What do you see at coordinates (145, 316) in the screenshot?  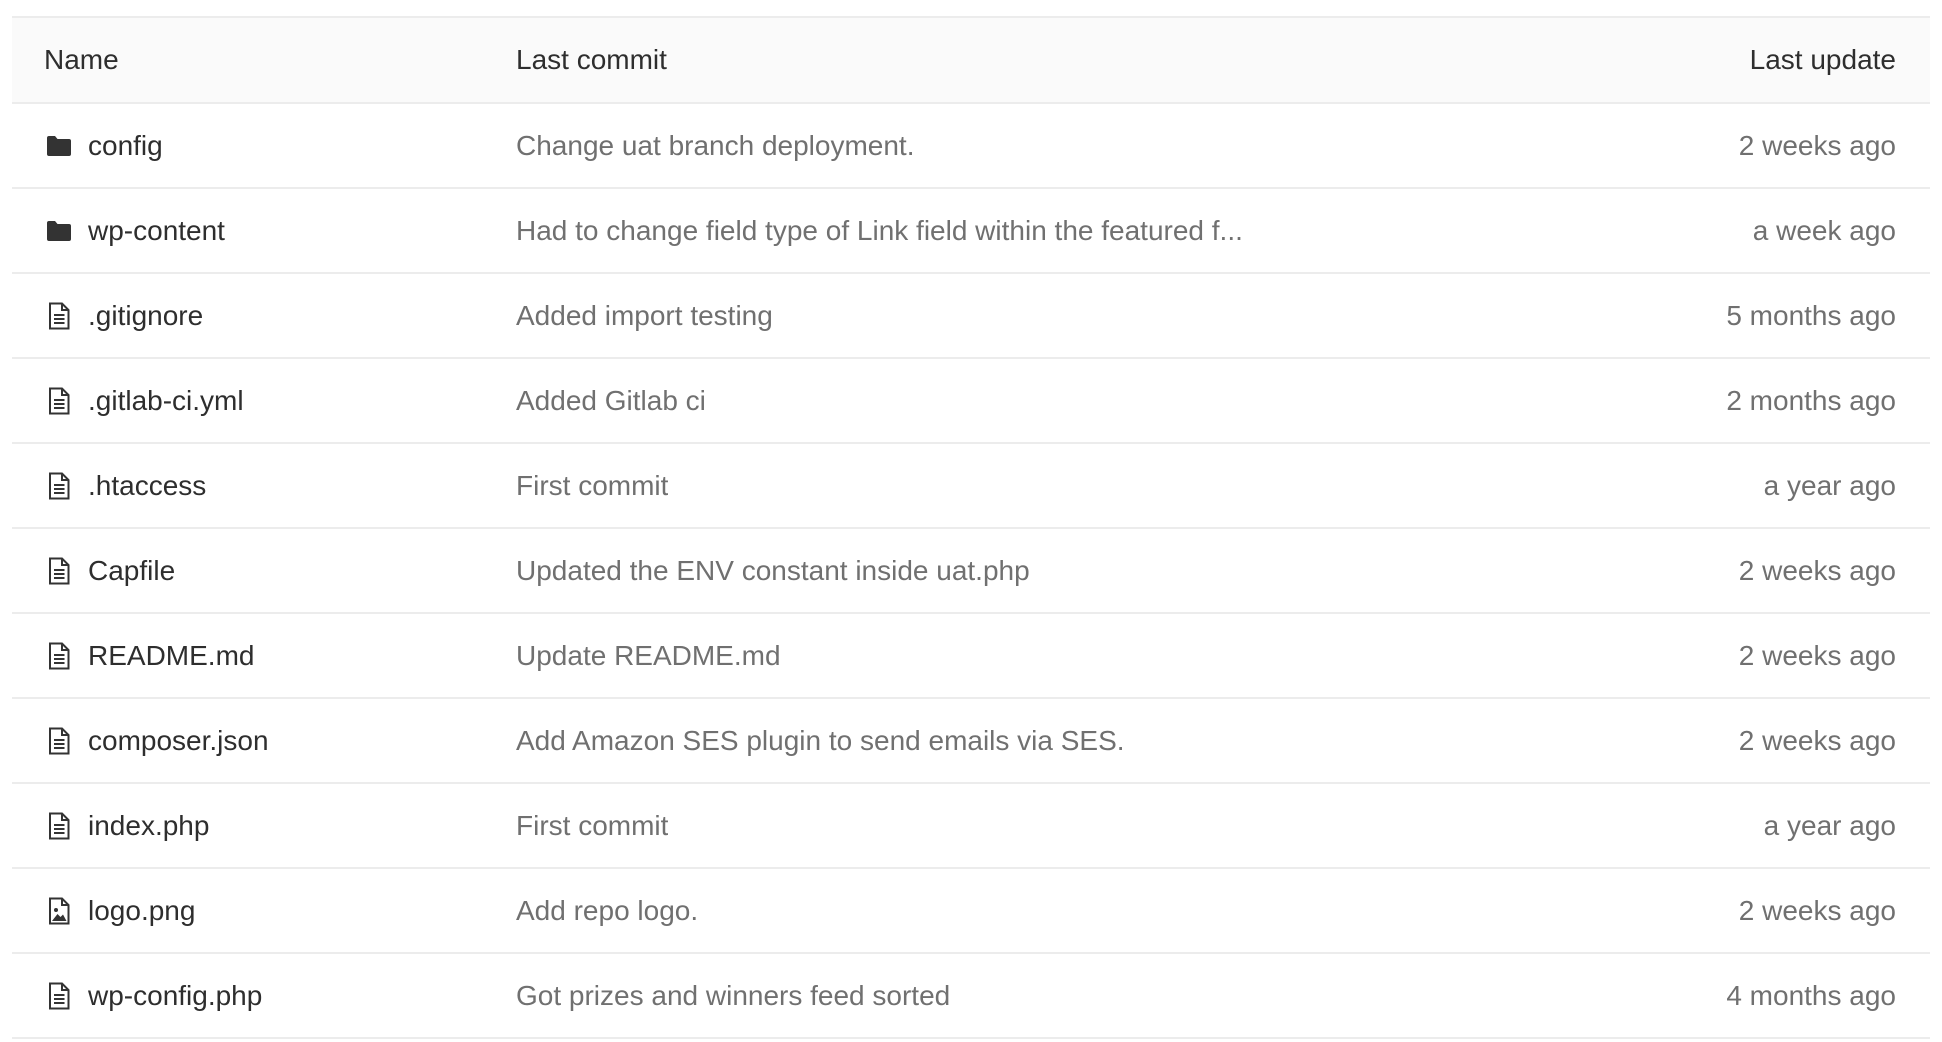 I see `file-link: .gitignore` at bounding box center [145, 316].